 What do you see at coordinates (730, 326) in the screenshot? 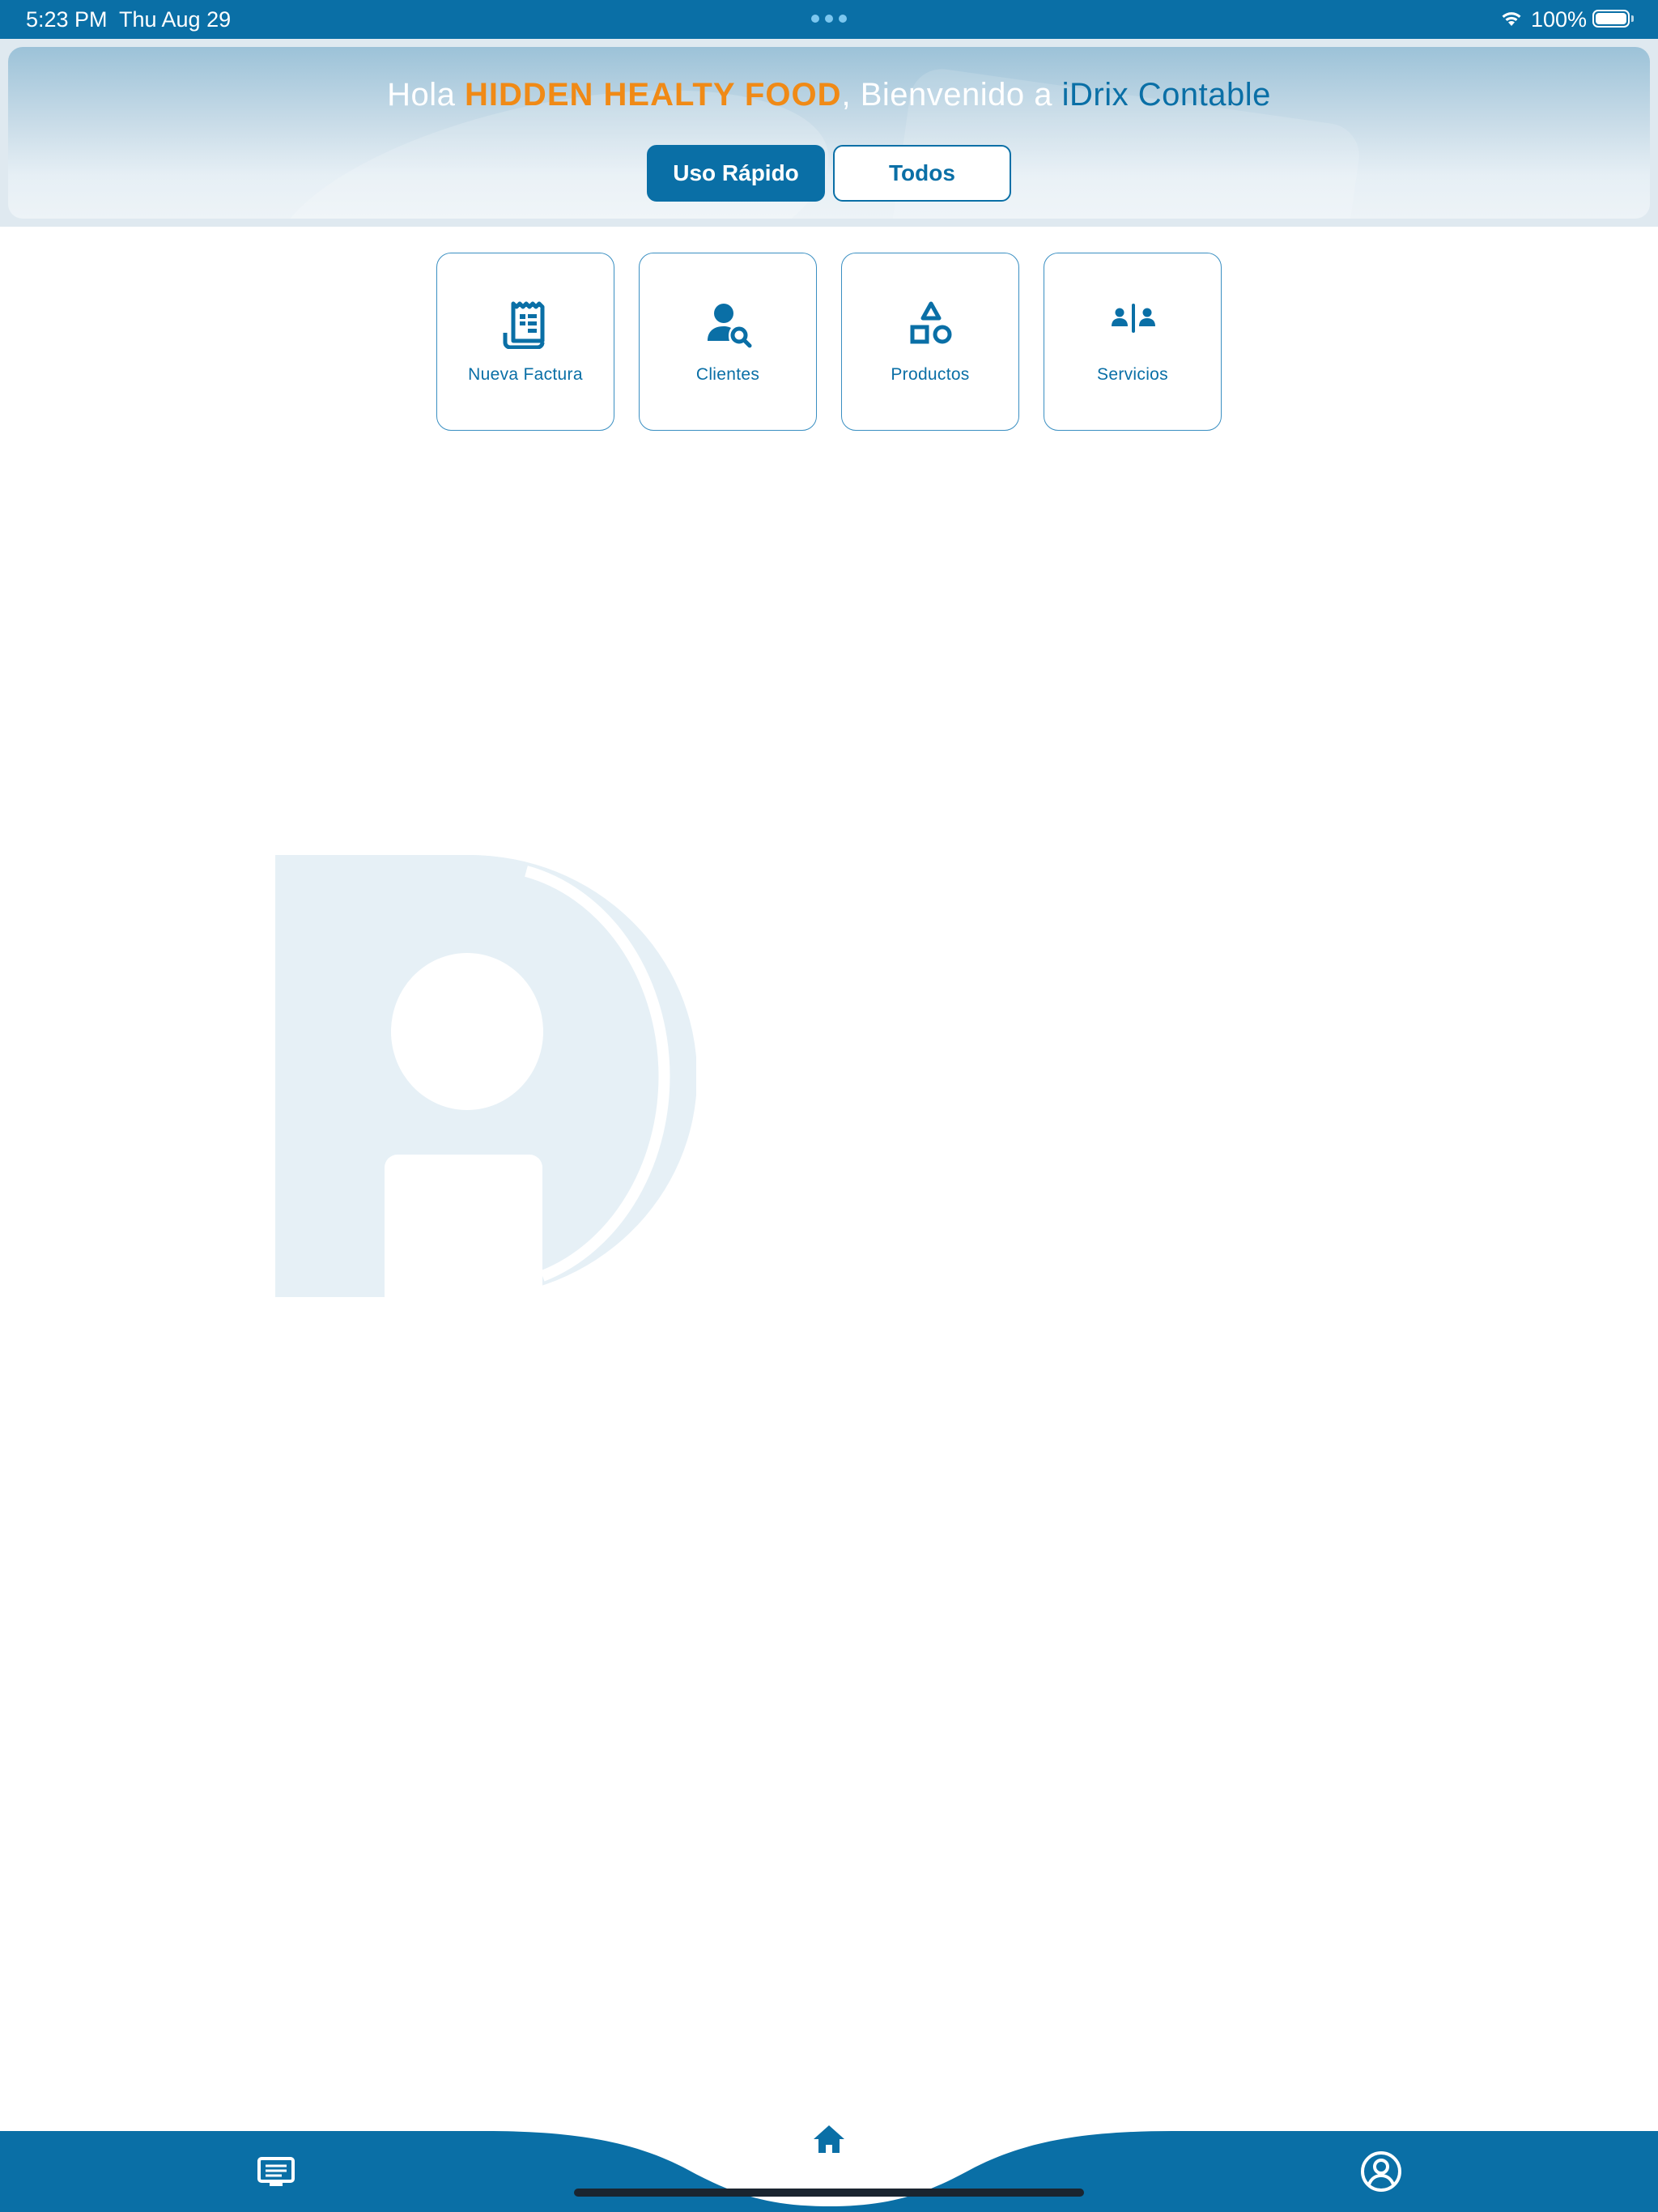
I see `user-search-icon` at bounding box center [730, 326].